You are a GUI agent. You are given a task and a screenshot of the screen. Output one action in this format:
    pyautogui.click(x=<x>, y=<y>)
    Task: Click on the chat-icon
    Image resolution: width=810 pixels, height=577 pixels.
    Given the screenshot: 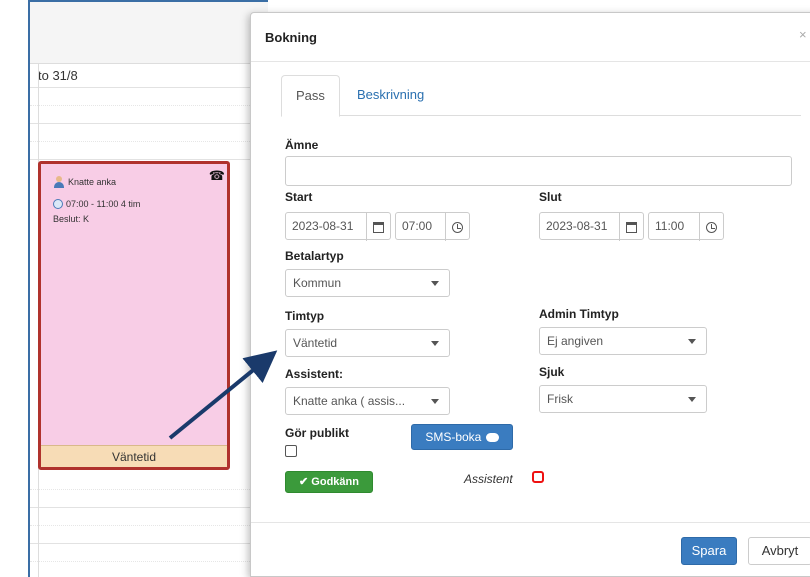 What is the action you would take?
    pyautogui.click(x=492, y=438)
    